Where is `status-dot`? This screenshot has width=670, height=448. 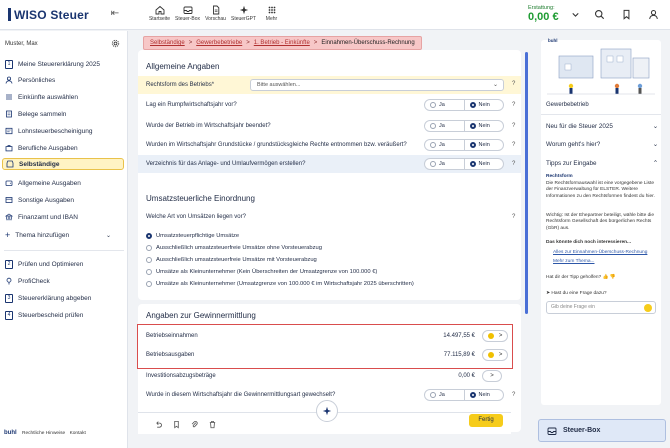 status-dot is located at coordinates (490, 355).